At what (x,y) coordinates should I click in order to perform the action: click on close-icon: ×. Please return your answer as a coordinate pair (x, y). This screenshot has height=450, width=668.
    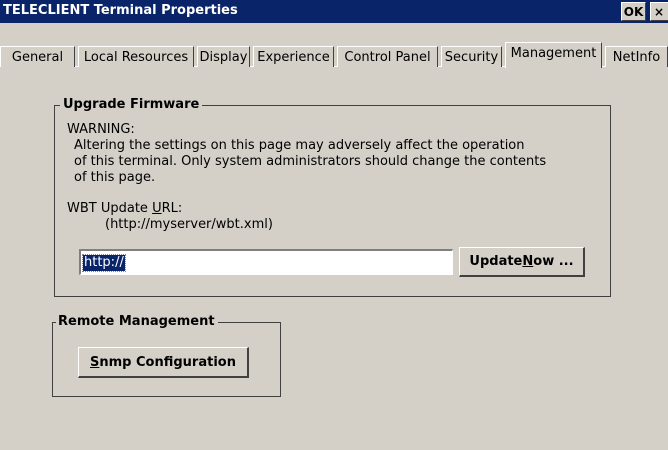
    Looking at the image, I should click on (659, 11).